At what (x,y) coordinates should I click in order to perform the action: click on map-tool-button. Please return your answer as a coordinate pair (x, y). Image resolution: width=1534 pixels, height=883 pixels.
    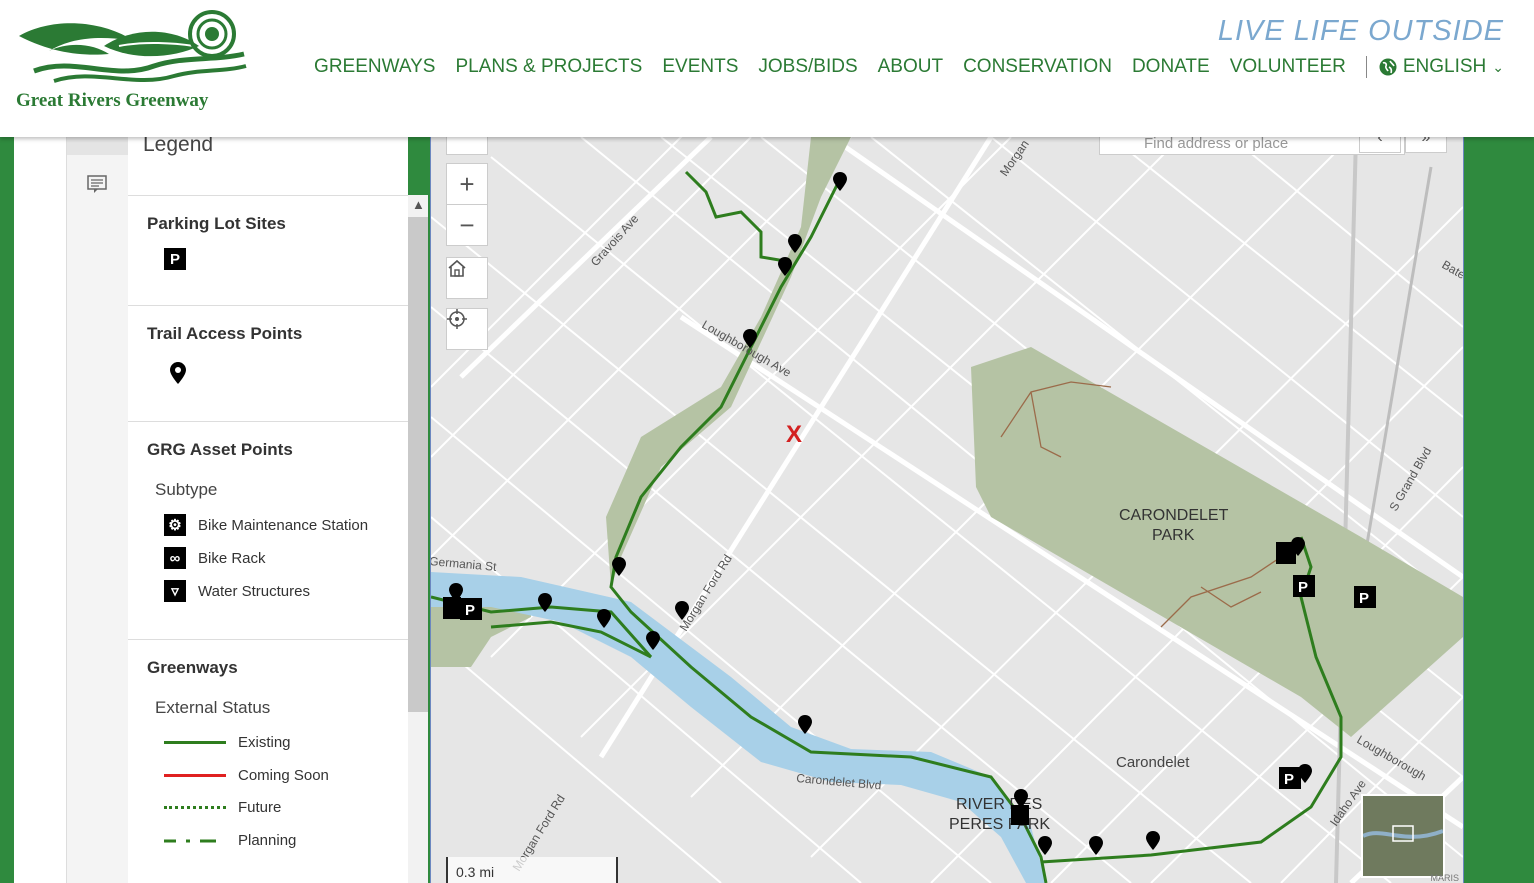
    Looking at the image, I should click on (467, 146).